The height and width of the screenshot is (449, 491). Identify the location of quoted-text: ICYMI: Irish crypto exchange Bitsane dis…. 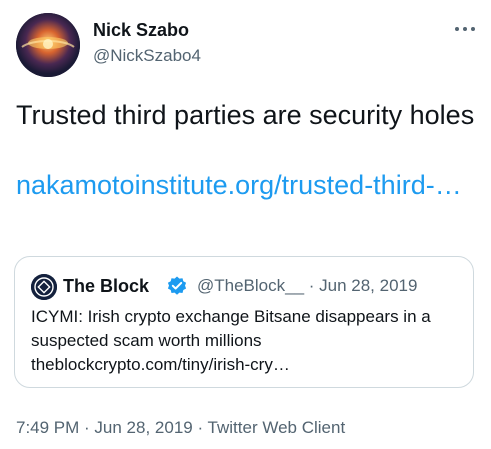
(246, 341).